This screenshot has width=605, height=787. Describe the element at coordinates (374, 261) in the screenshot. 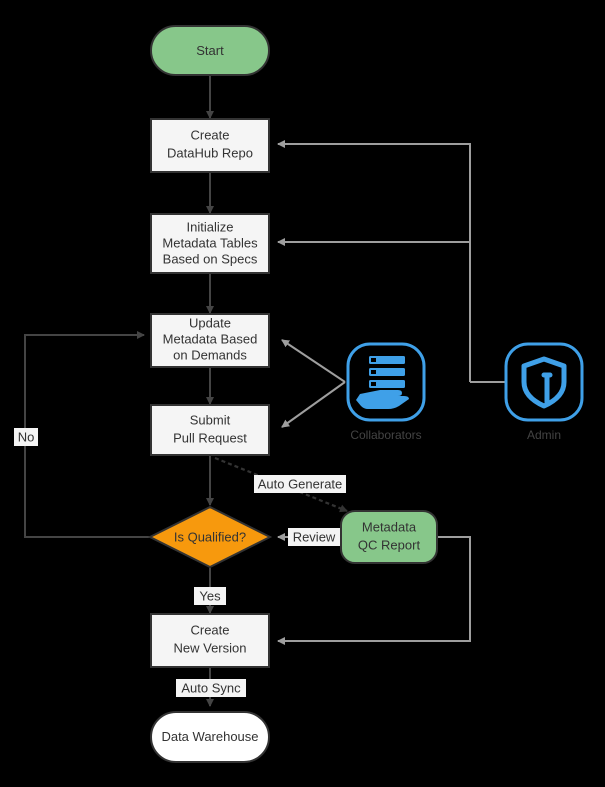

I see `edge-admin-to-create-repo` at that location.